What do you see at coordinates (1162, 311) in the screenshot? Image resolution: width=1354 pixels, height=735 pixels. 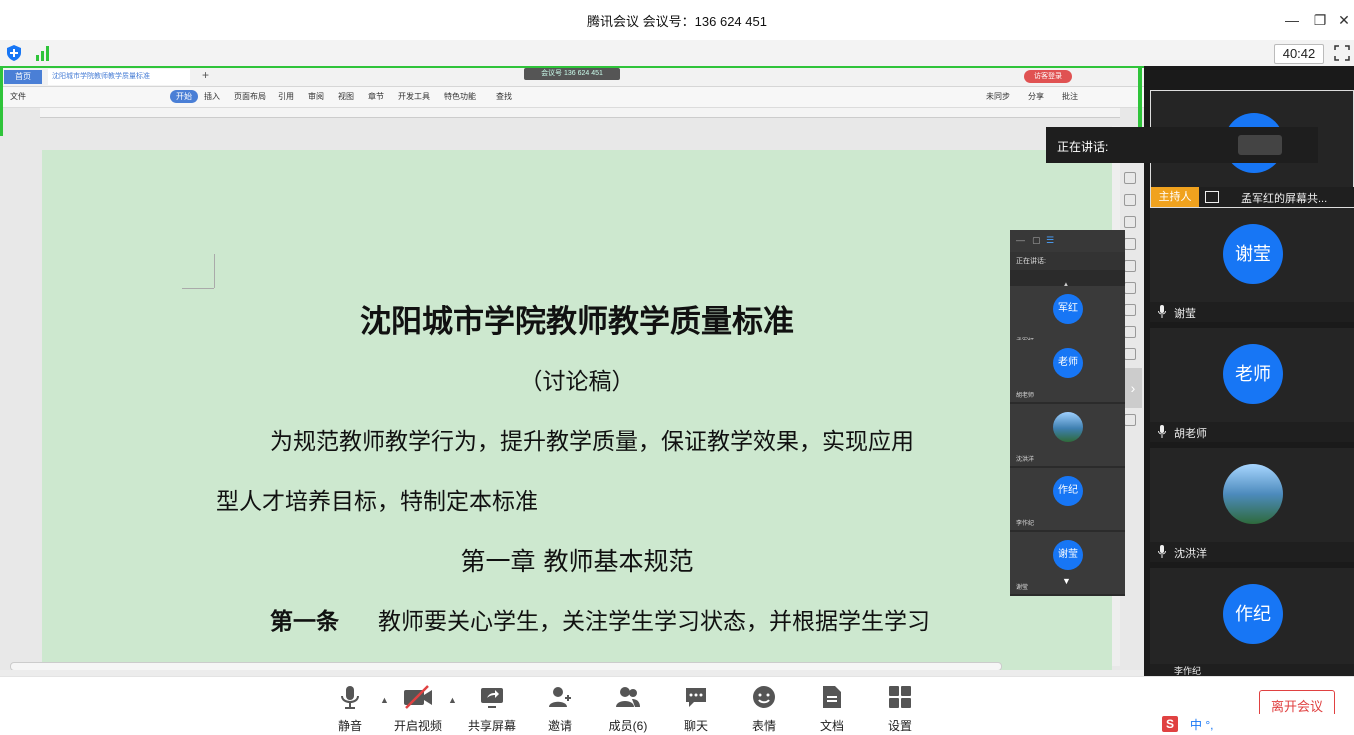 I see `microphone-icon` at bounding box center [1162, 311].